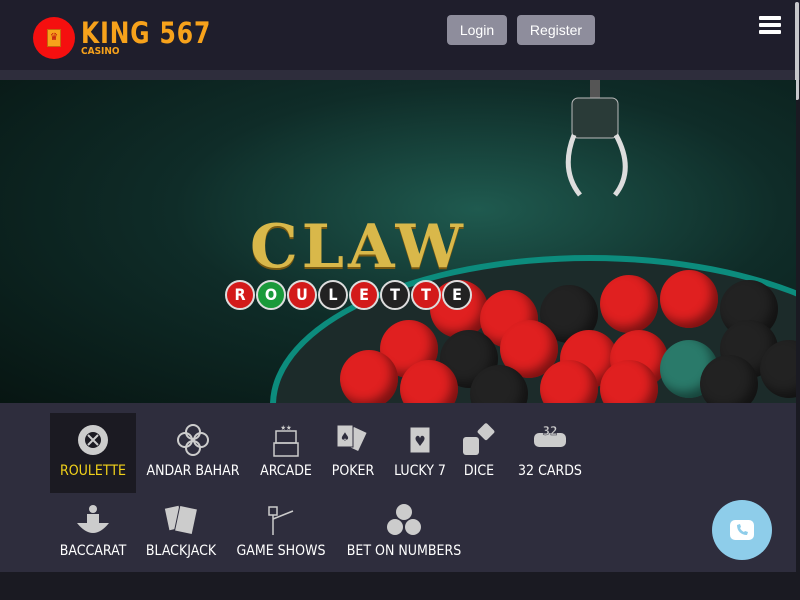 The image size is (800, 600). I want to click on category-label: ROULETTE, so click(93, 471).